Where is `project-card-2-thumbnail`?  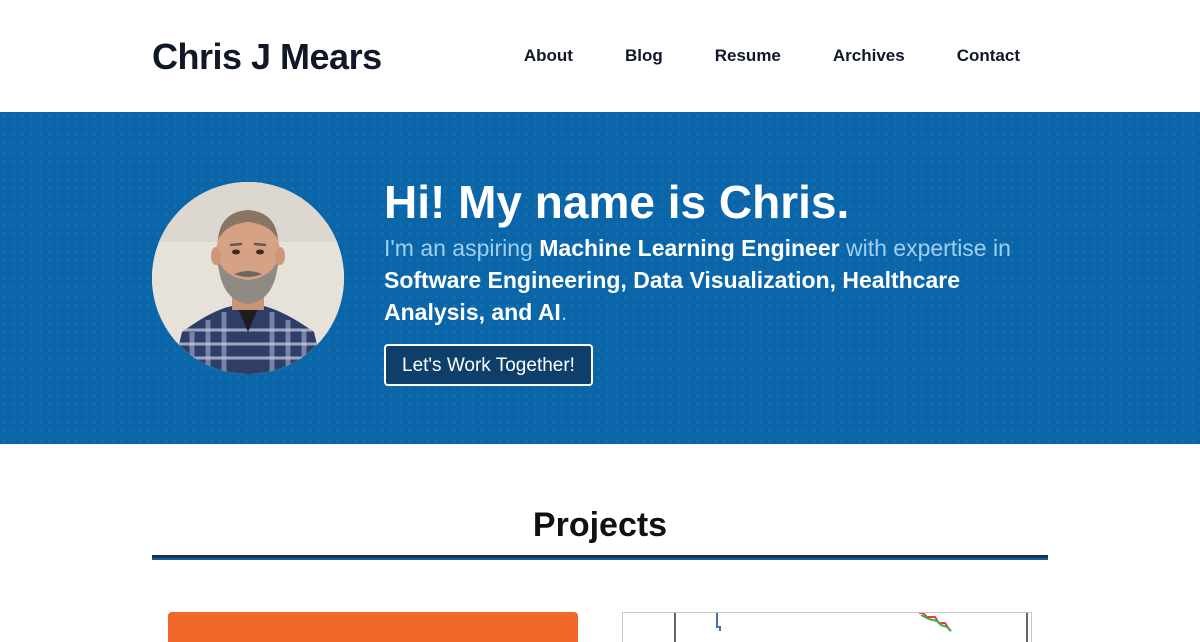 project-card-2-thumbnail is located at coordinates (851, 627).